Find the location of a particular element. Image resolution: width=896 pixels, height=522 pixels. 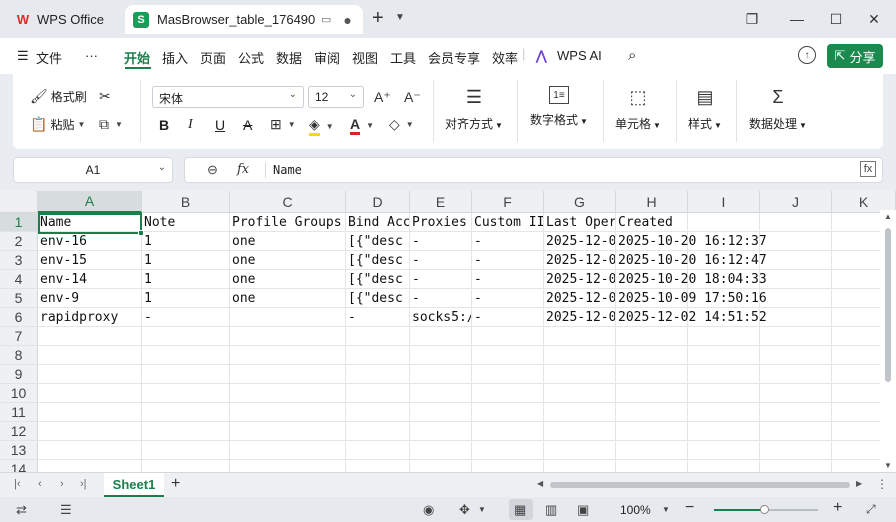

cell-j5 is located at coordinates (796, 298).